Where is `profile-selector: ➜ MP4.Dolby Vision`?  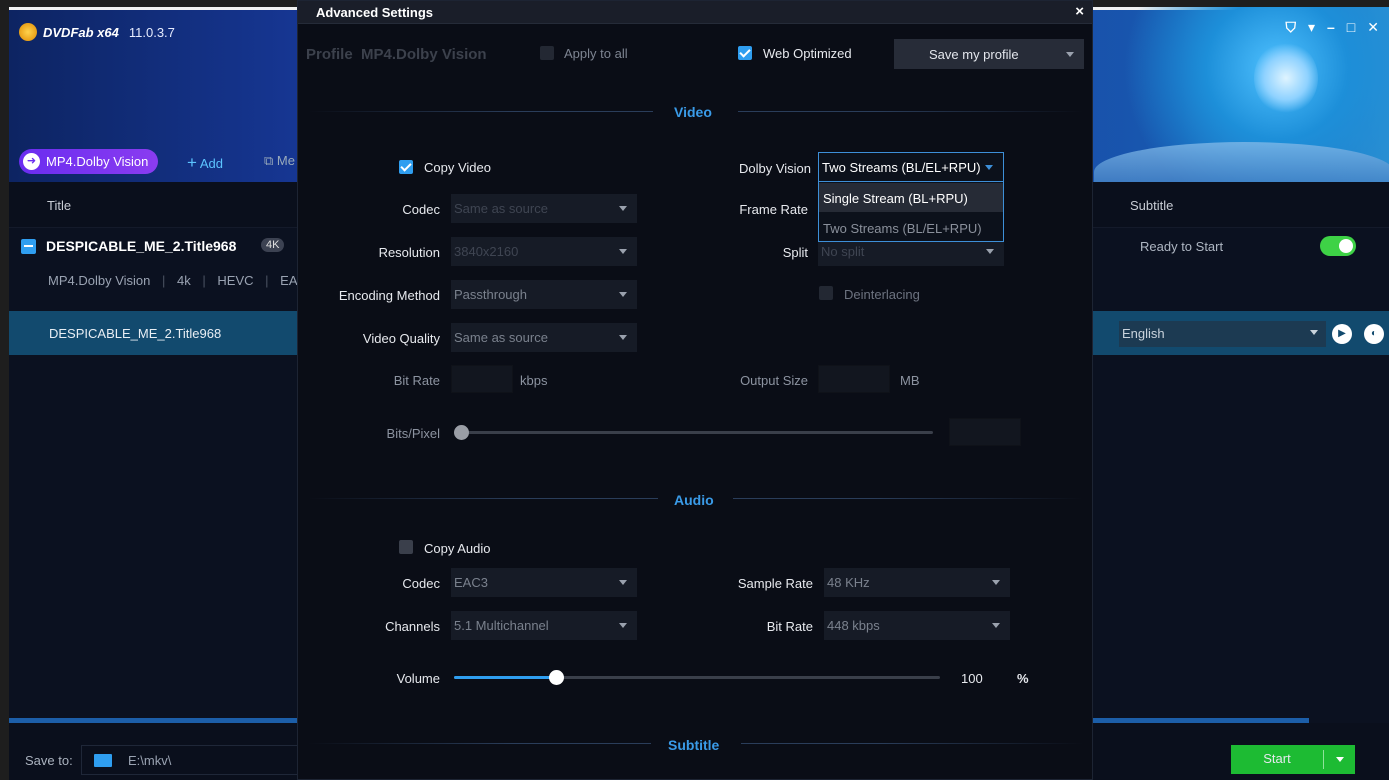 profile-selector: ➜ MP4.Dolby Vision is located at coordinates (89, 161).